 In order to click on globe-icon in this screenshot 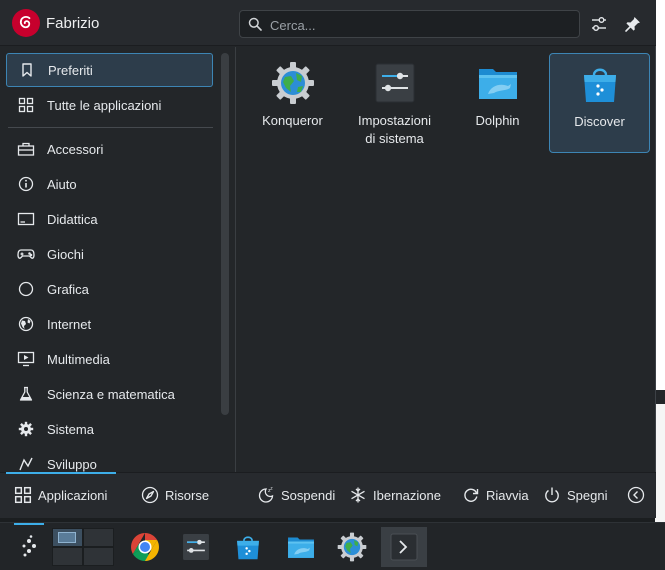, I will do `click(26, 324)`.